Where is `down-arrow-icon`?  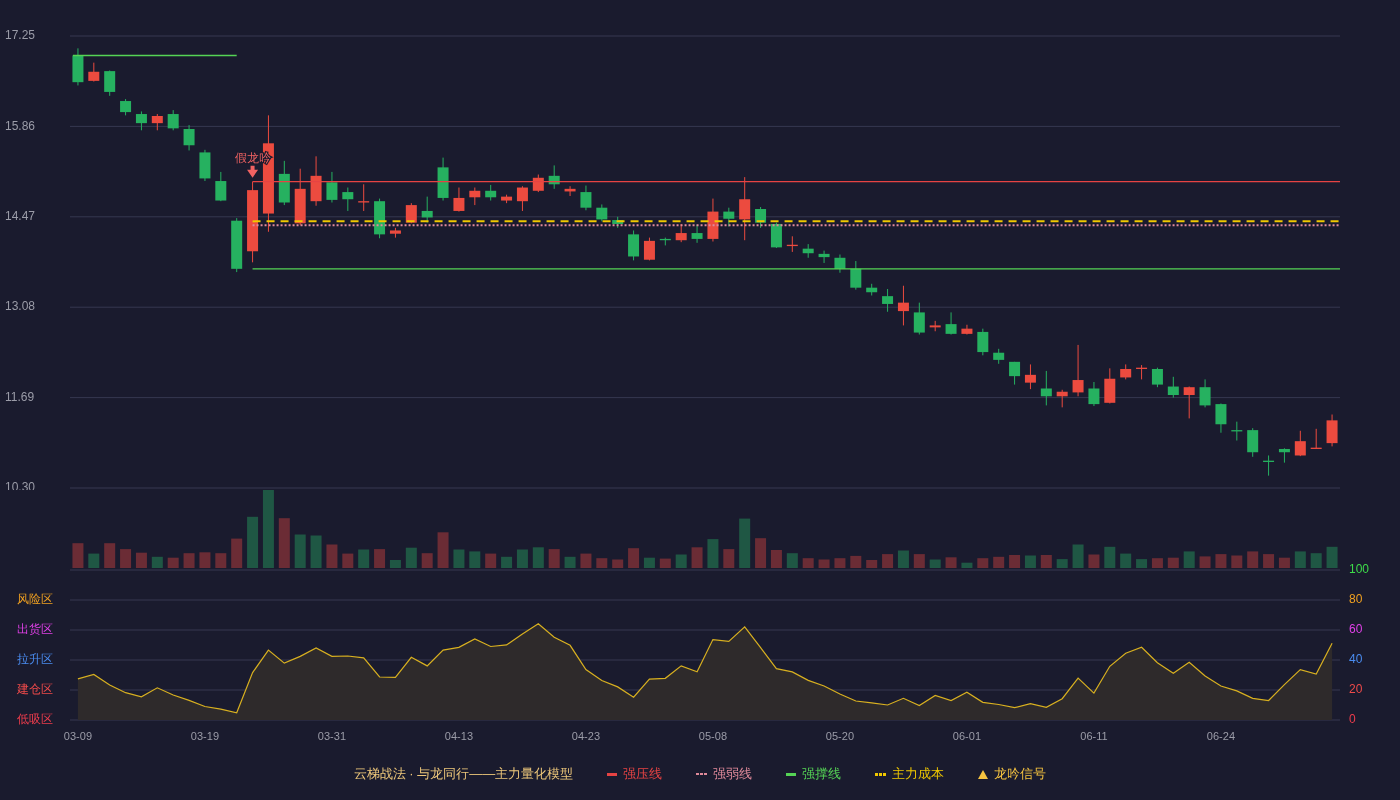 down-arrow-icon is located at coordinates (253, 171).